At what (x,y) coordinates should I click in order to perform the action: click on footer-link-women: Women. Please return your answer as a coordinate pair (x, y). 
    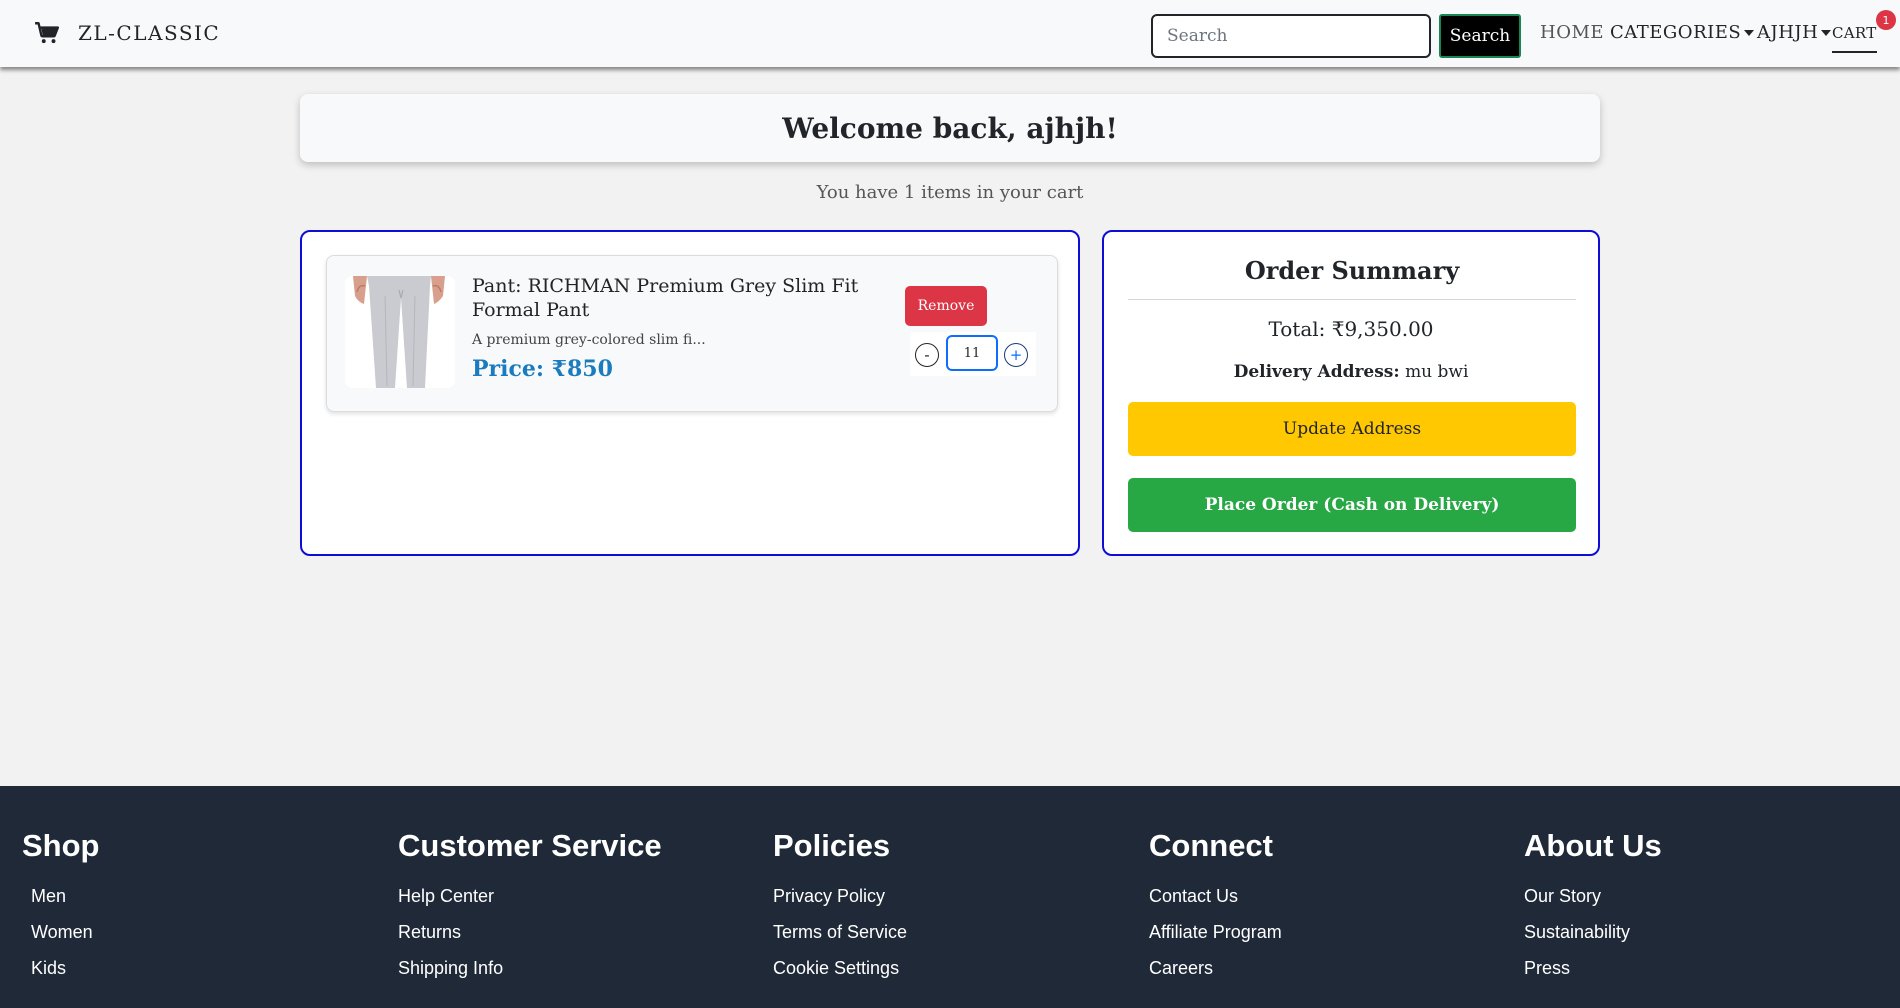
    Looking at the image, I should click on (61, 938).